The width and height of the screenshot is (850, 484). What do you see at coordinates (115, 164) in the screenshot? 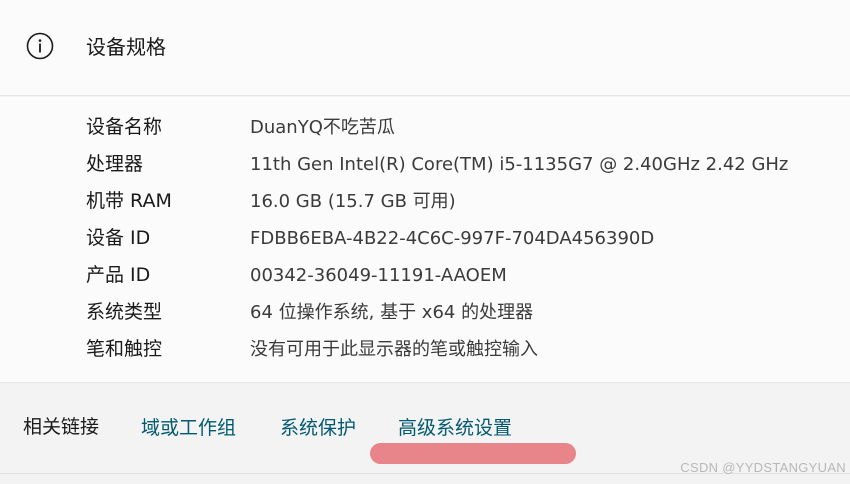
I see `spec-label: 处理器` at bounding box center [115, 164].